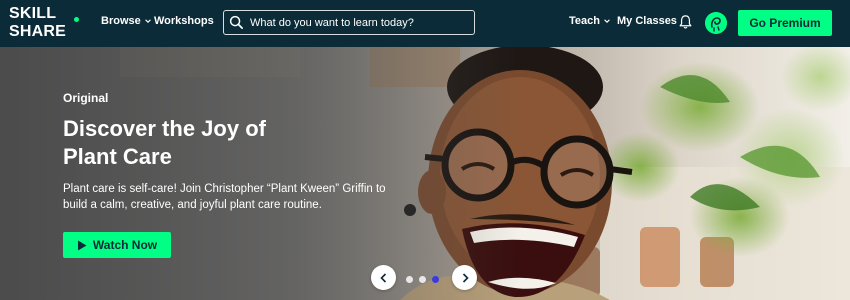 The height and width of the screenshot is (300, 850). I want to click on avatar-icon, so click(716, 23).